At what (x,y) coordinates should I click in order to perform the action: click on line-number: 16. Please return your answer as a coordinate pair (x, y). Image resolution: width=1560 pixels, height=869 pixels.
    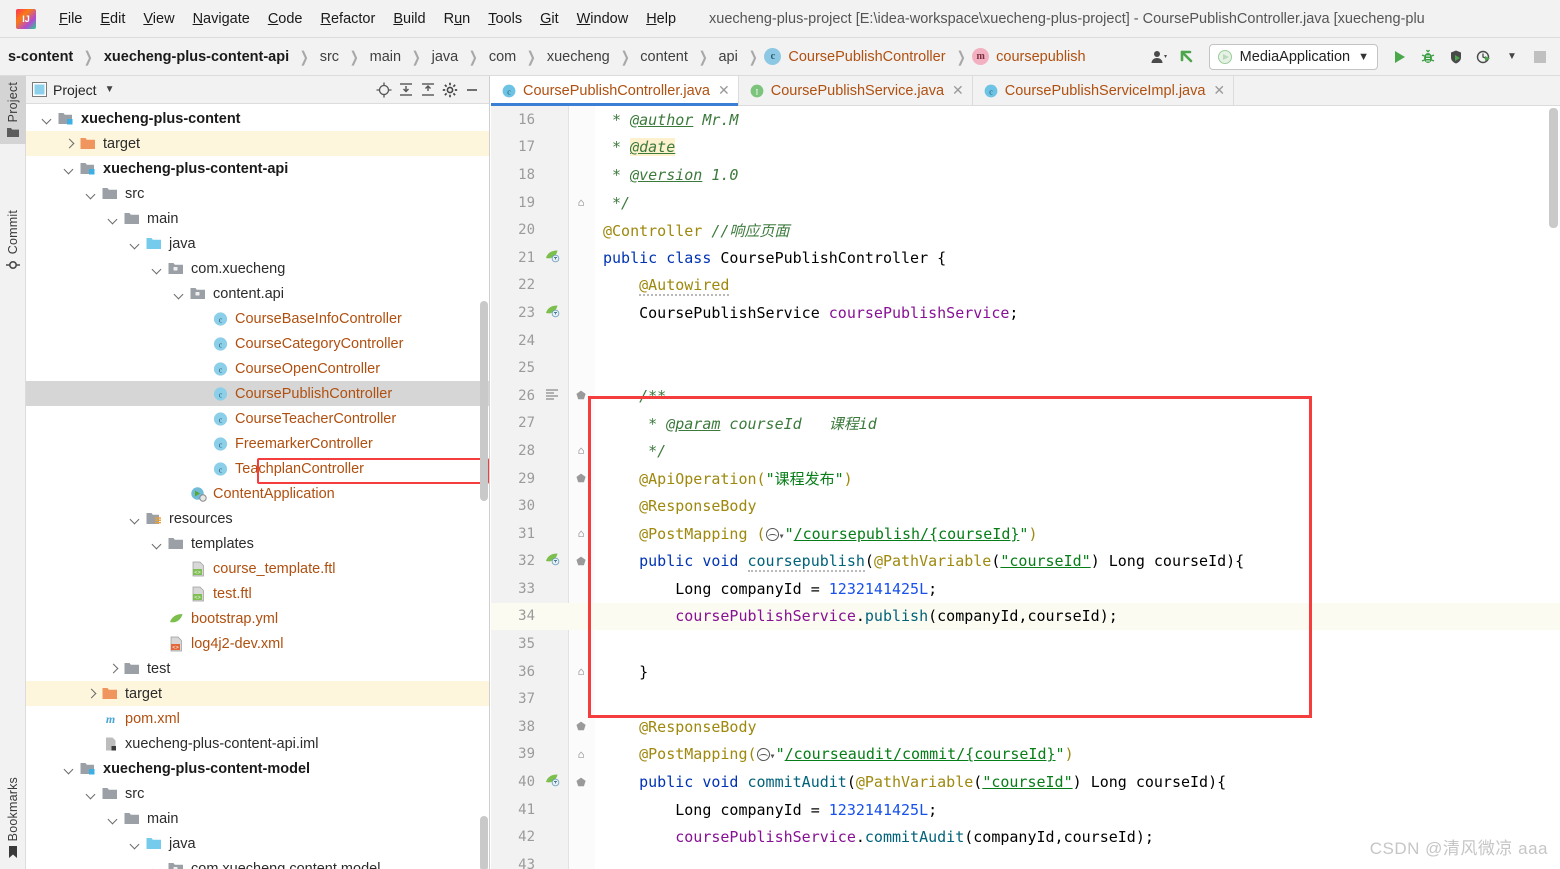
    Looking at the image, I should click on (513, 120).